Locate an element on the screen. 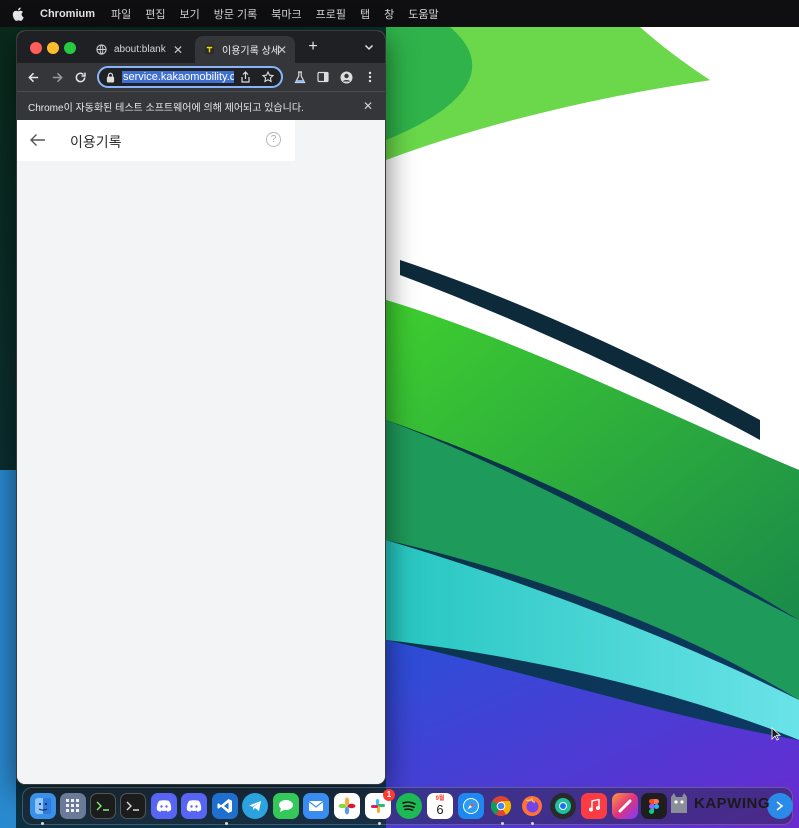 Image resolution: width=799 pixels, height=828 pixels. slack-icon: 1 is located at coordinates (380, 804).